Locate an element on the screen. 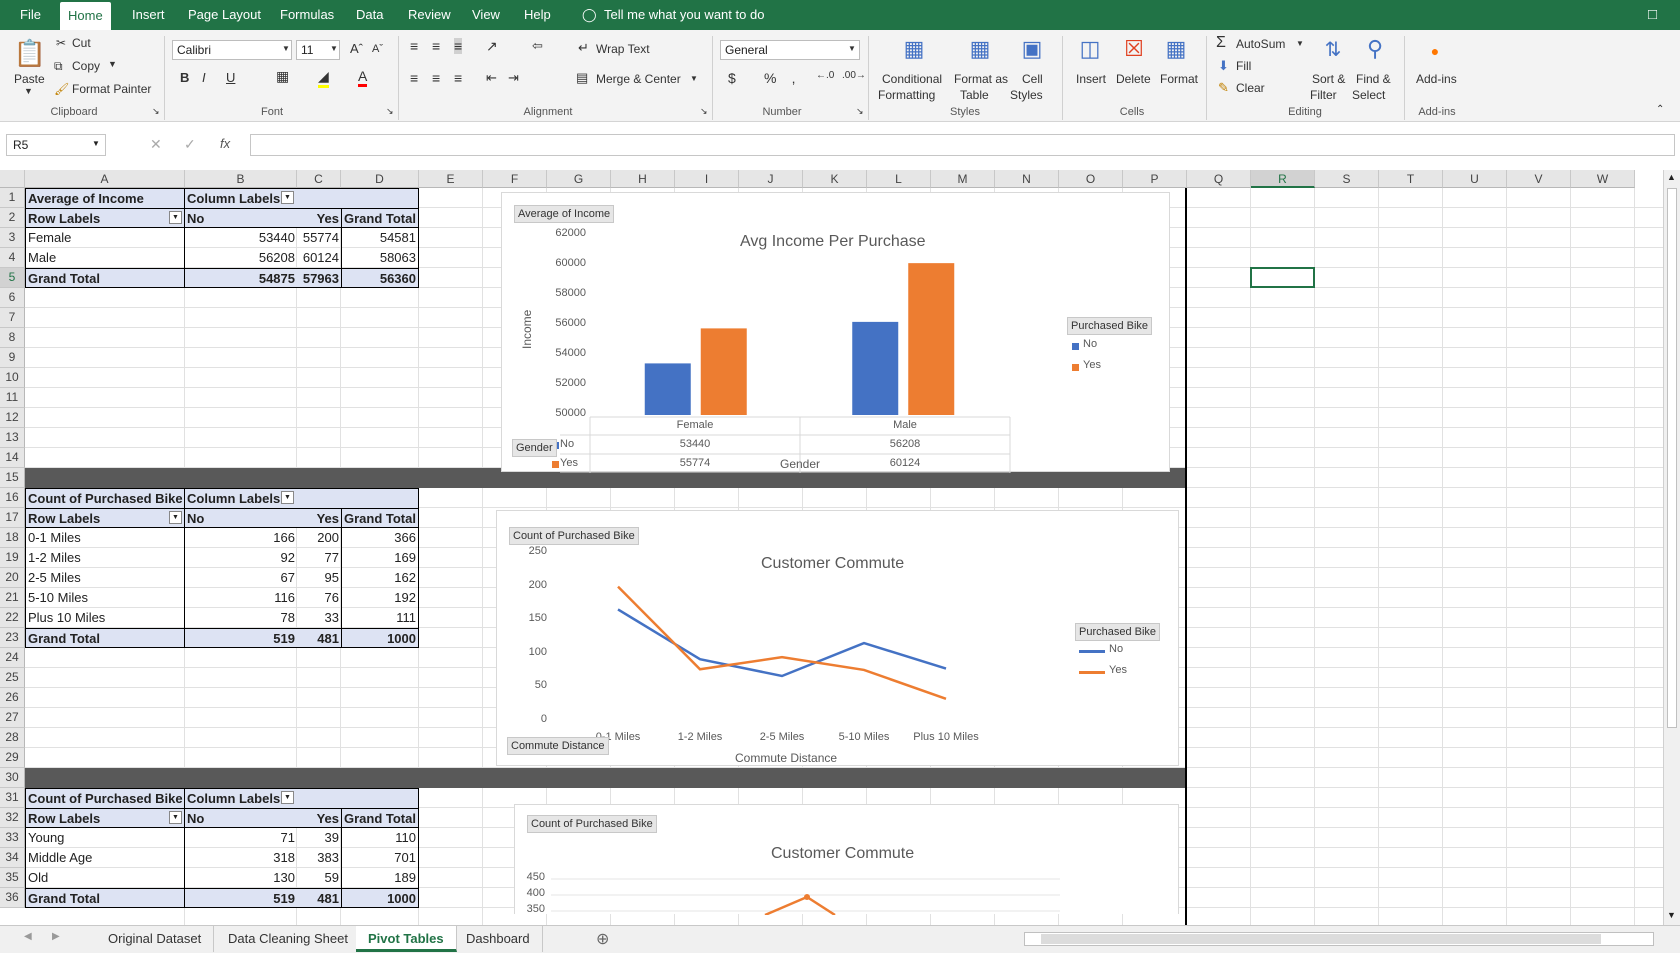  pivot-row-label: Young is located at coordinates (105, 838).